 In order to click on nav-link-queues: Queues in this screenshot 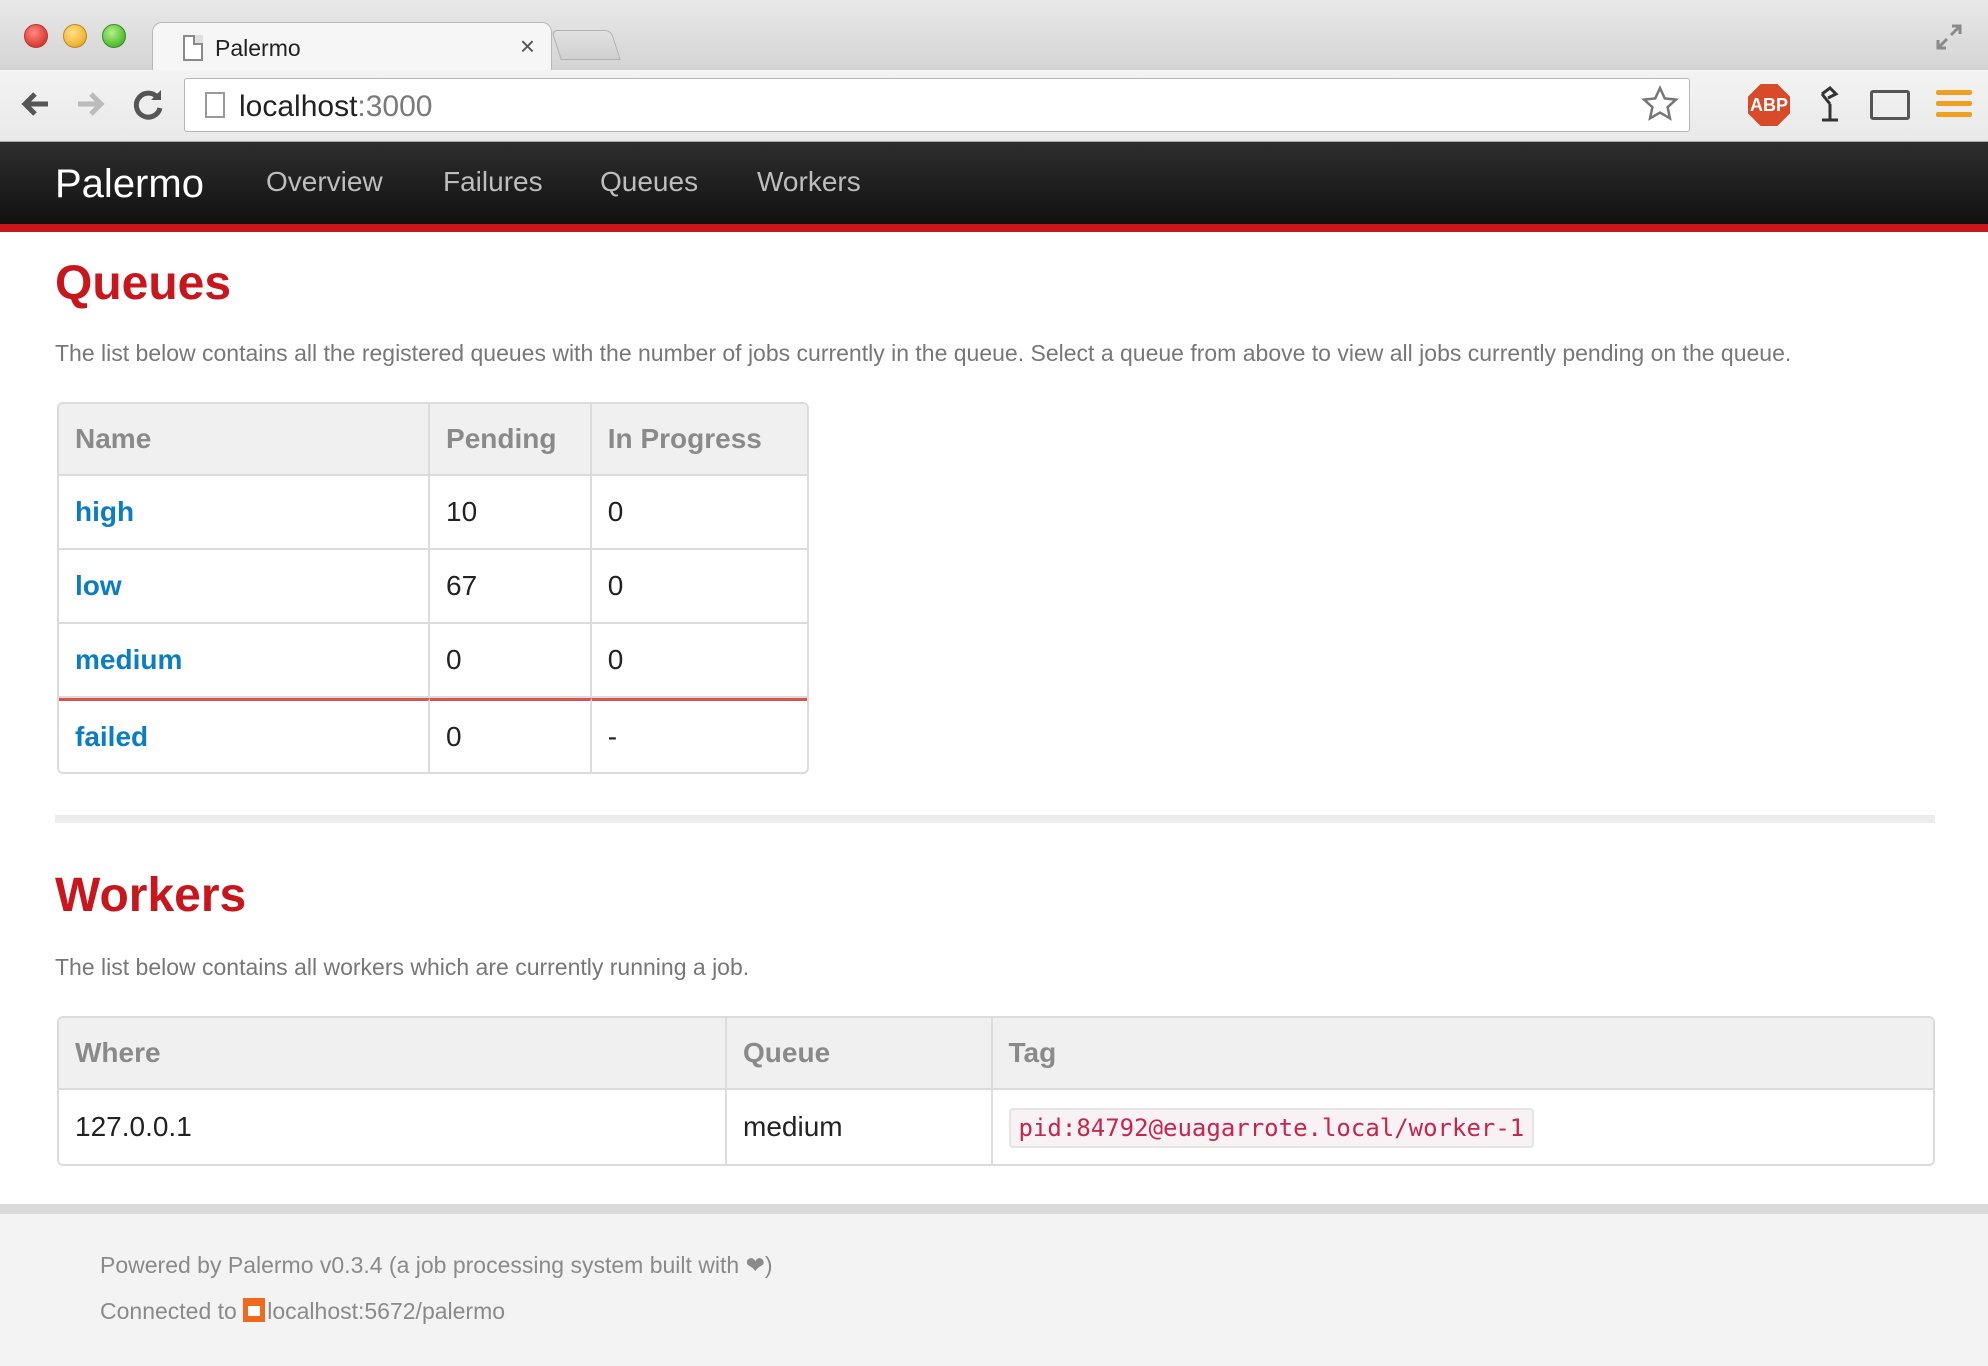, I will do `click(649, 182)`.